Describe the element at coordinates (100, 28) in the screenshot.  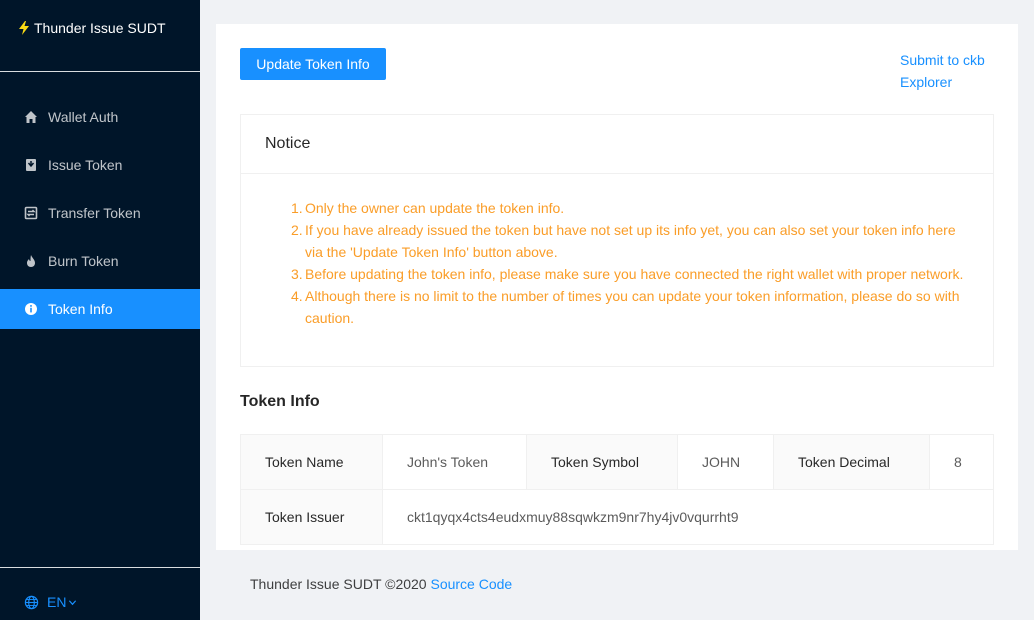
I see `app-title: Thunder Issue SUDT` at that location.